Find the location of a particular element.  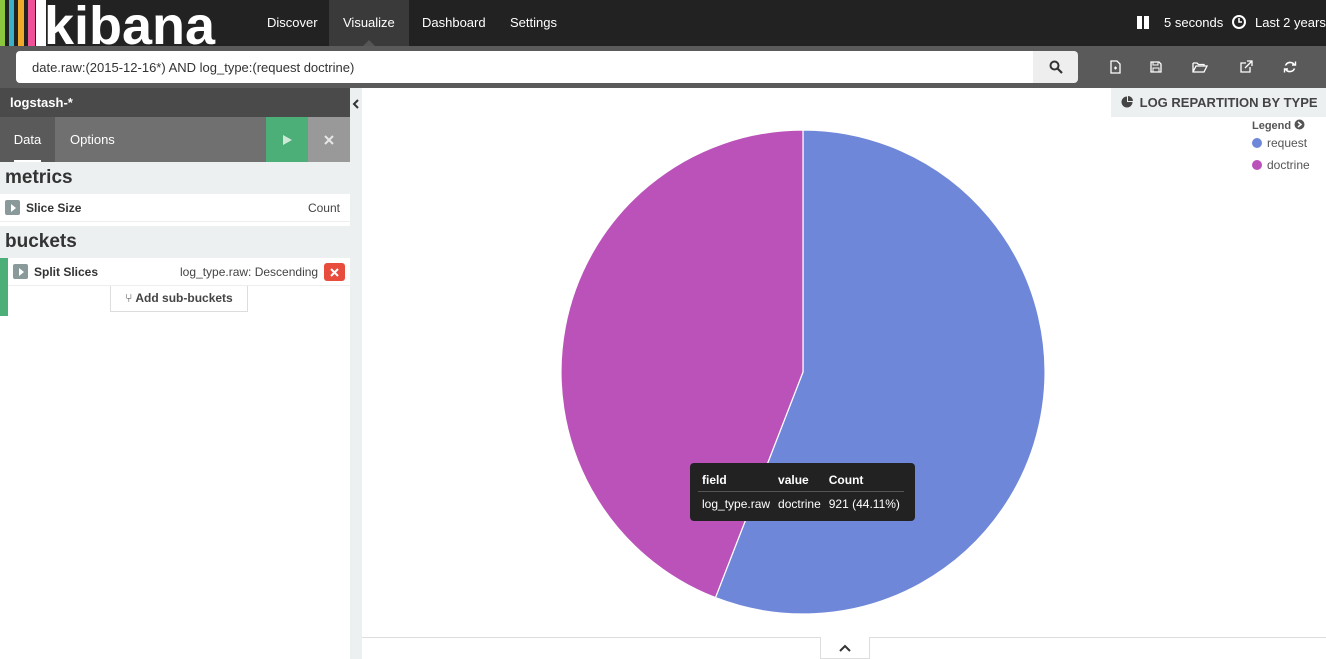

clock-icon is located at coordinates (1239, 23).